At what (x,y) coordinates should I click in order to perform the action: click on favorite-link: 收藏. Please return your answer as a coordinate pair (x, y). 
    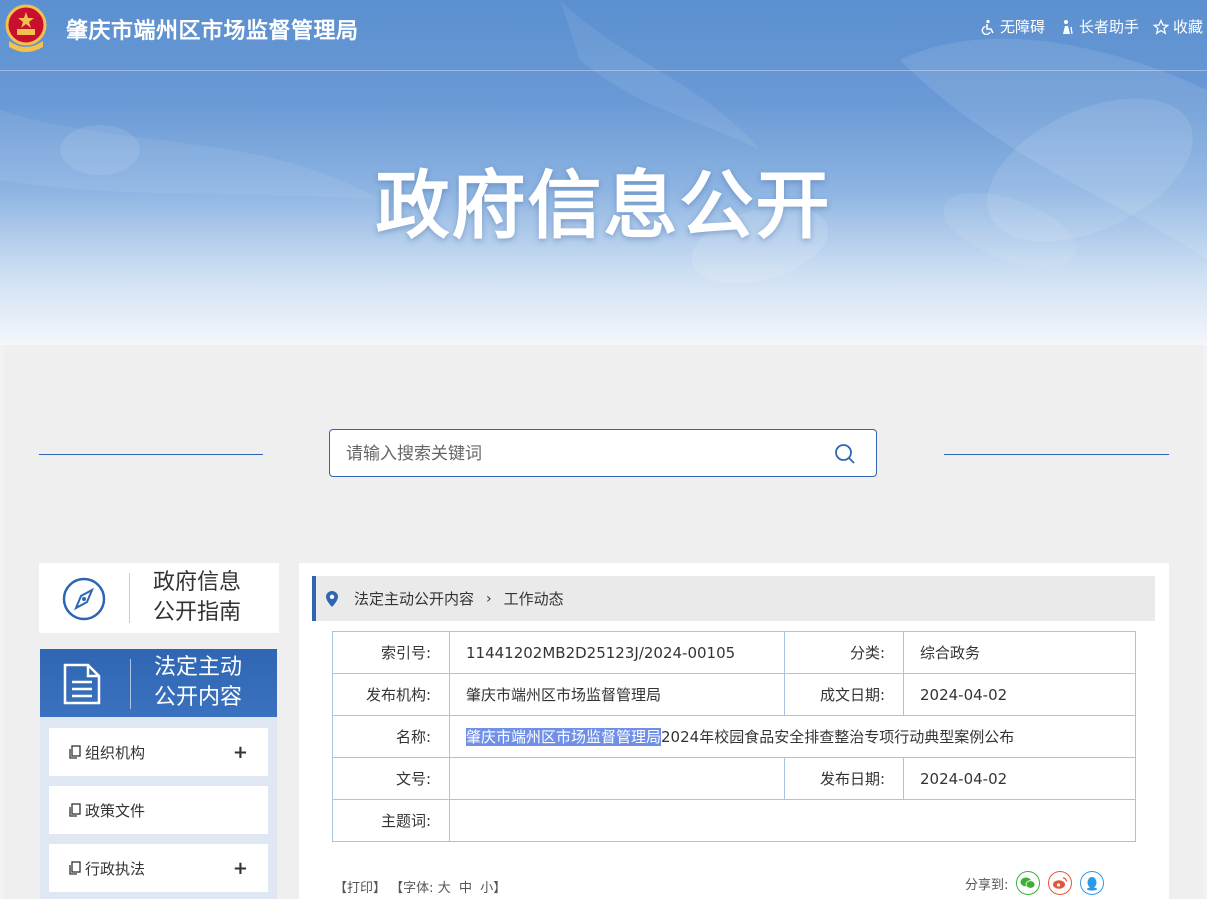
    Looking at the image, I should click on (1177, 26).